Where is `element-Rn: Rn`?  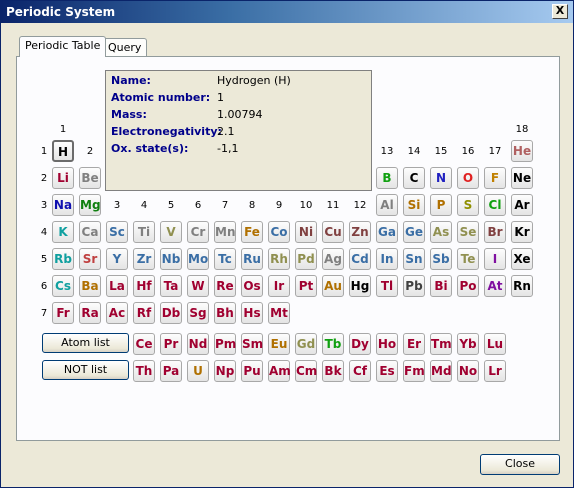 element-Rn: Rn is located at coordinates (522, 286).